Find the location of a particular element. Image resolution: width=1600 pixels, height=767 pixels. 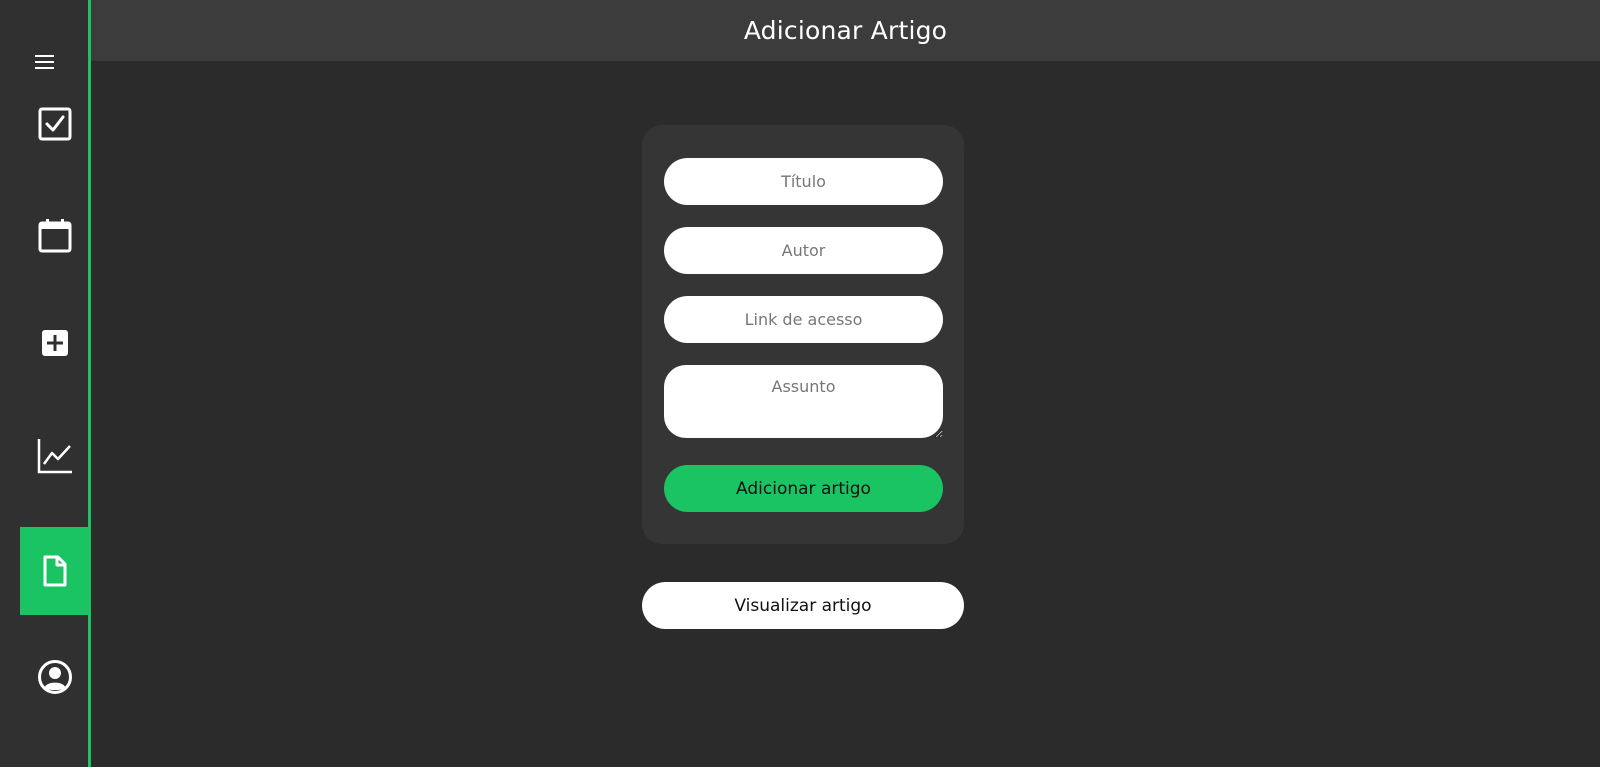

sidebar is located at coordinates (45, 383).